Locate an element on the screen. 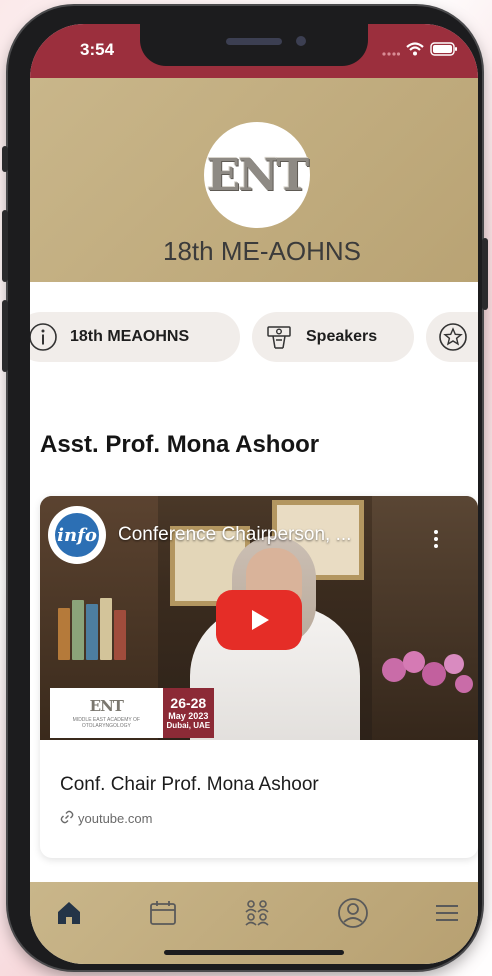 This screenshot has height=976, width=492. chip-speakers: Speakers is located at coordinates (333, 337).